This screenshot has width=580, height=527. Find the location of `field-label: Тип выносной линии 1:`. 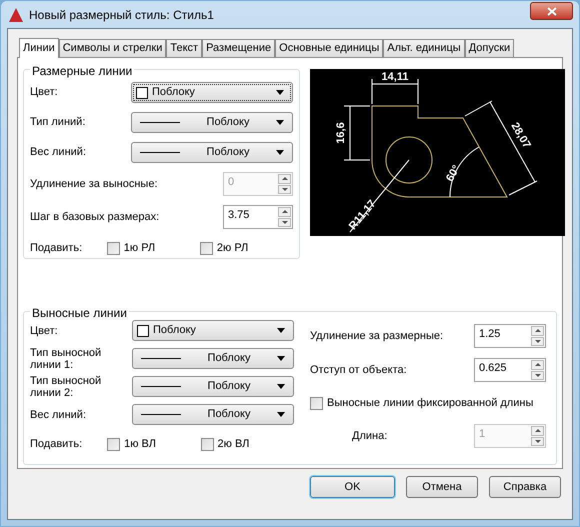

field-label: Тип выносной линии 1: is located at coordinates (66, 358).